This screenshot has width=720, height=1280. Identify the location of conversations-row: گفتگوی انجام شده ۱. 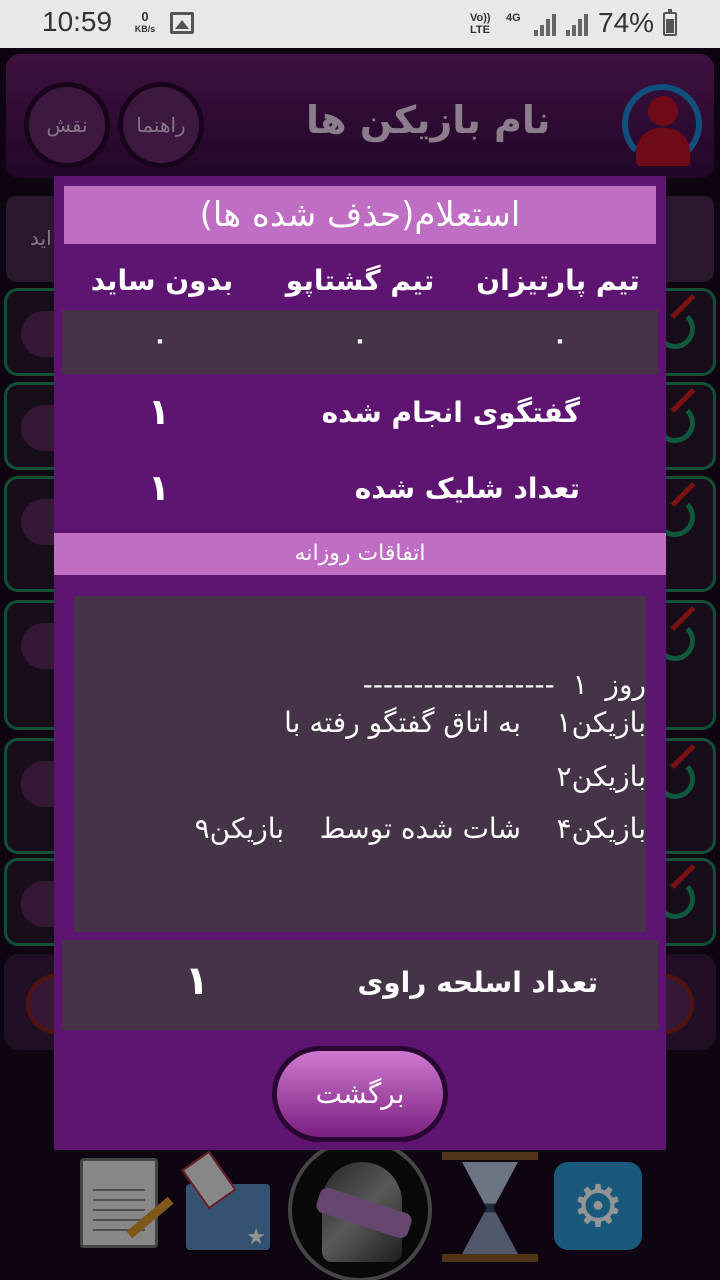
(360, 417).